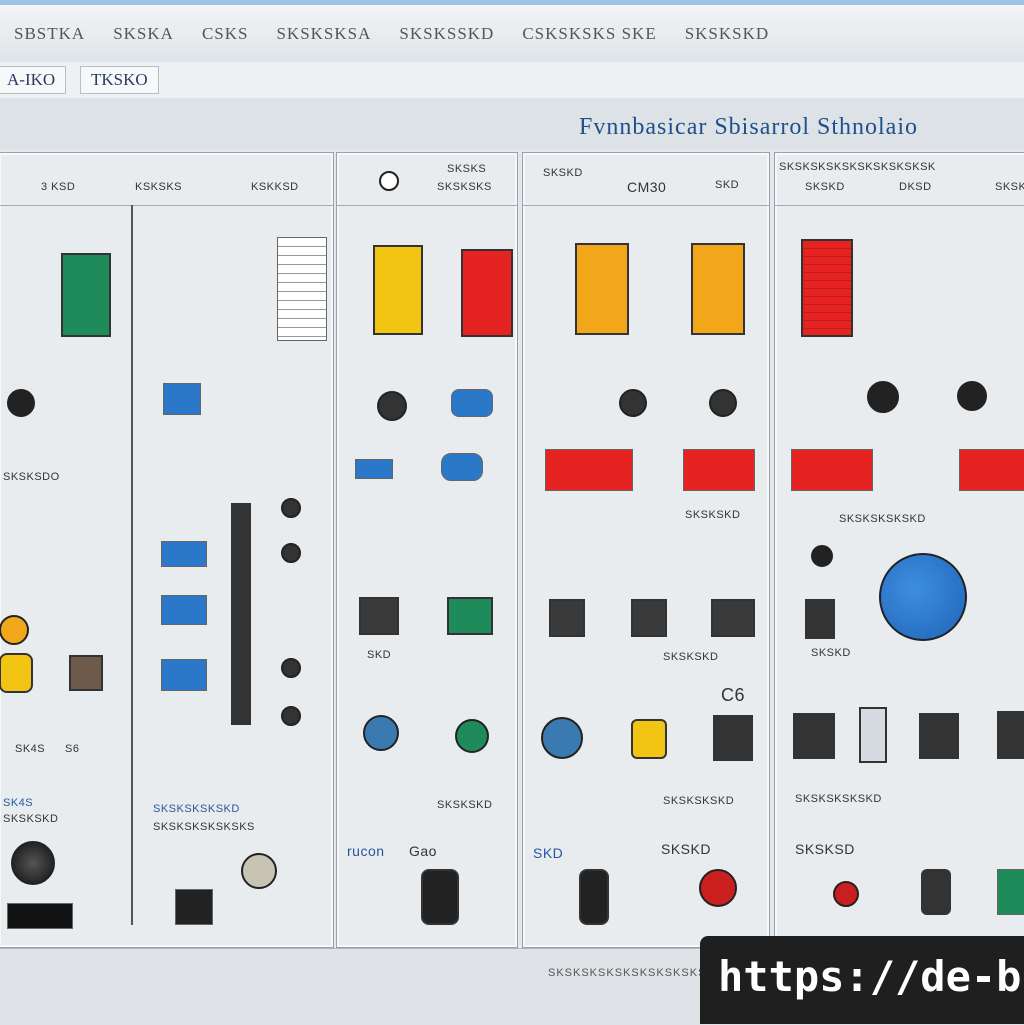 The height and width of the screenshot is (1025, 1024). What do you see at coordinates (33, 80) in the screenshot?
I see `tab-left: A-IKO` at bounding box center [33, 80].